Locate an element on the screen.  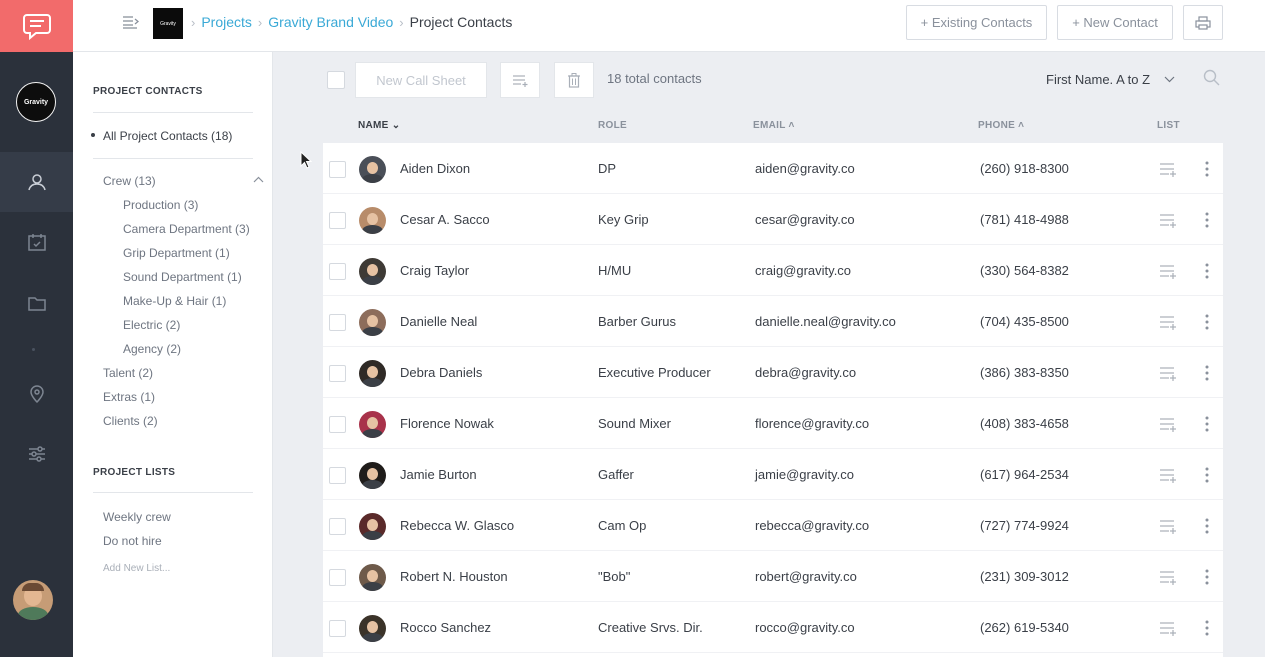
column-header-phone: PHONE ˄ is located at coordinates (1001, 125).